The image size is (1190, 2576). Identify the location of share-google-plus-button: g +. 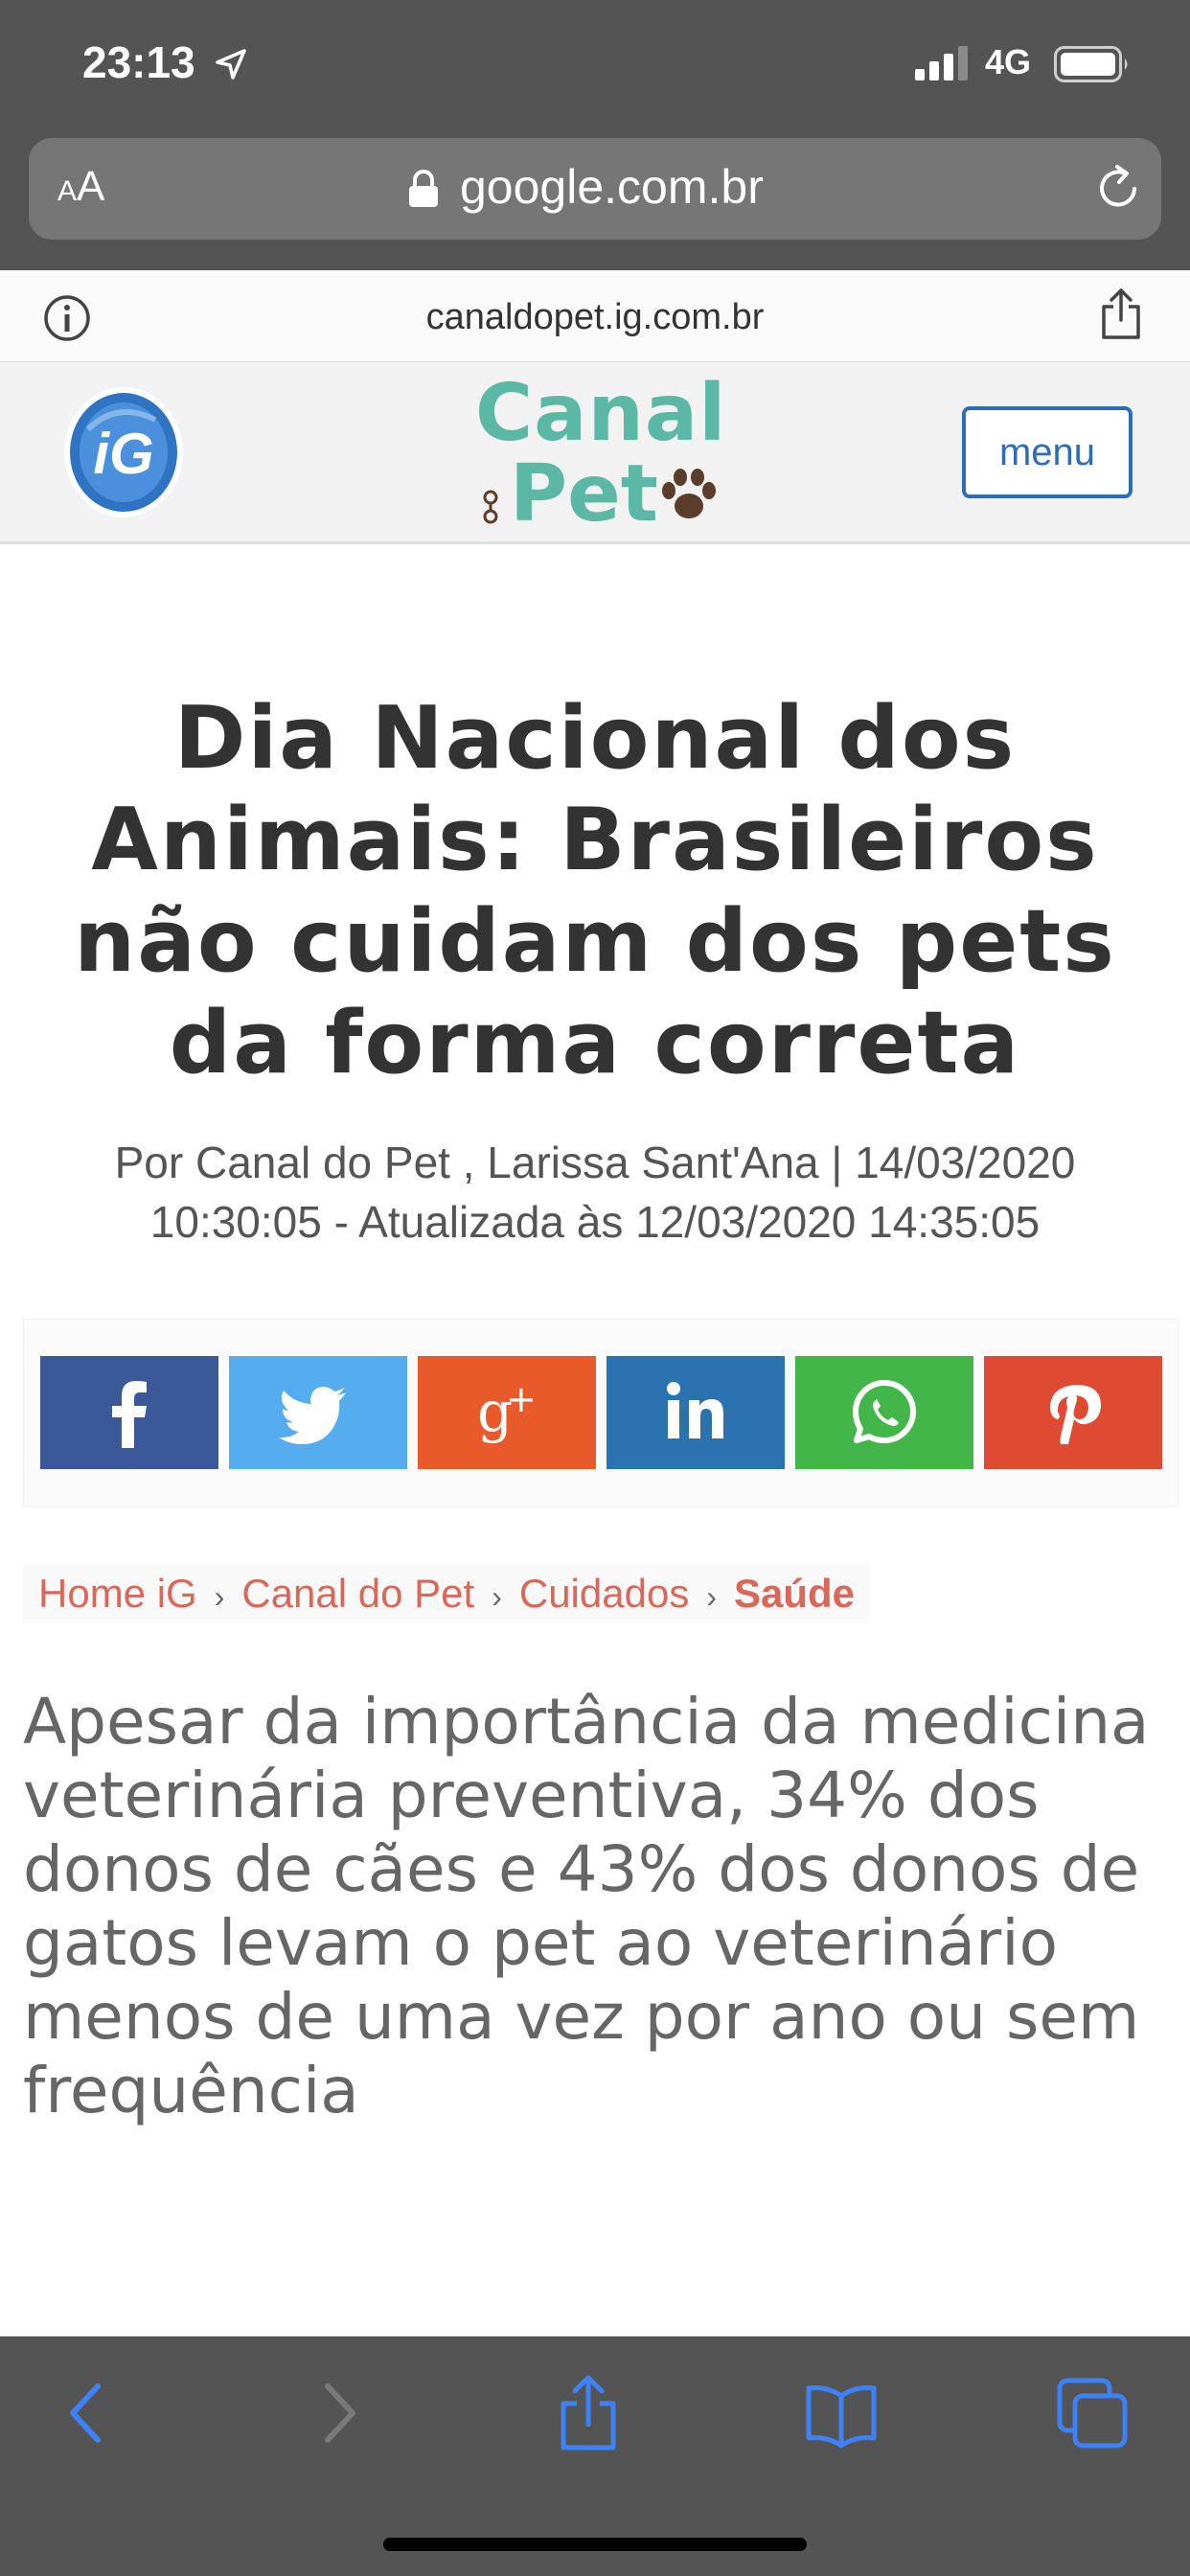
(507, 1412).